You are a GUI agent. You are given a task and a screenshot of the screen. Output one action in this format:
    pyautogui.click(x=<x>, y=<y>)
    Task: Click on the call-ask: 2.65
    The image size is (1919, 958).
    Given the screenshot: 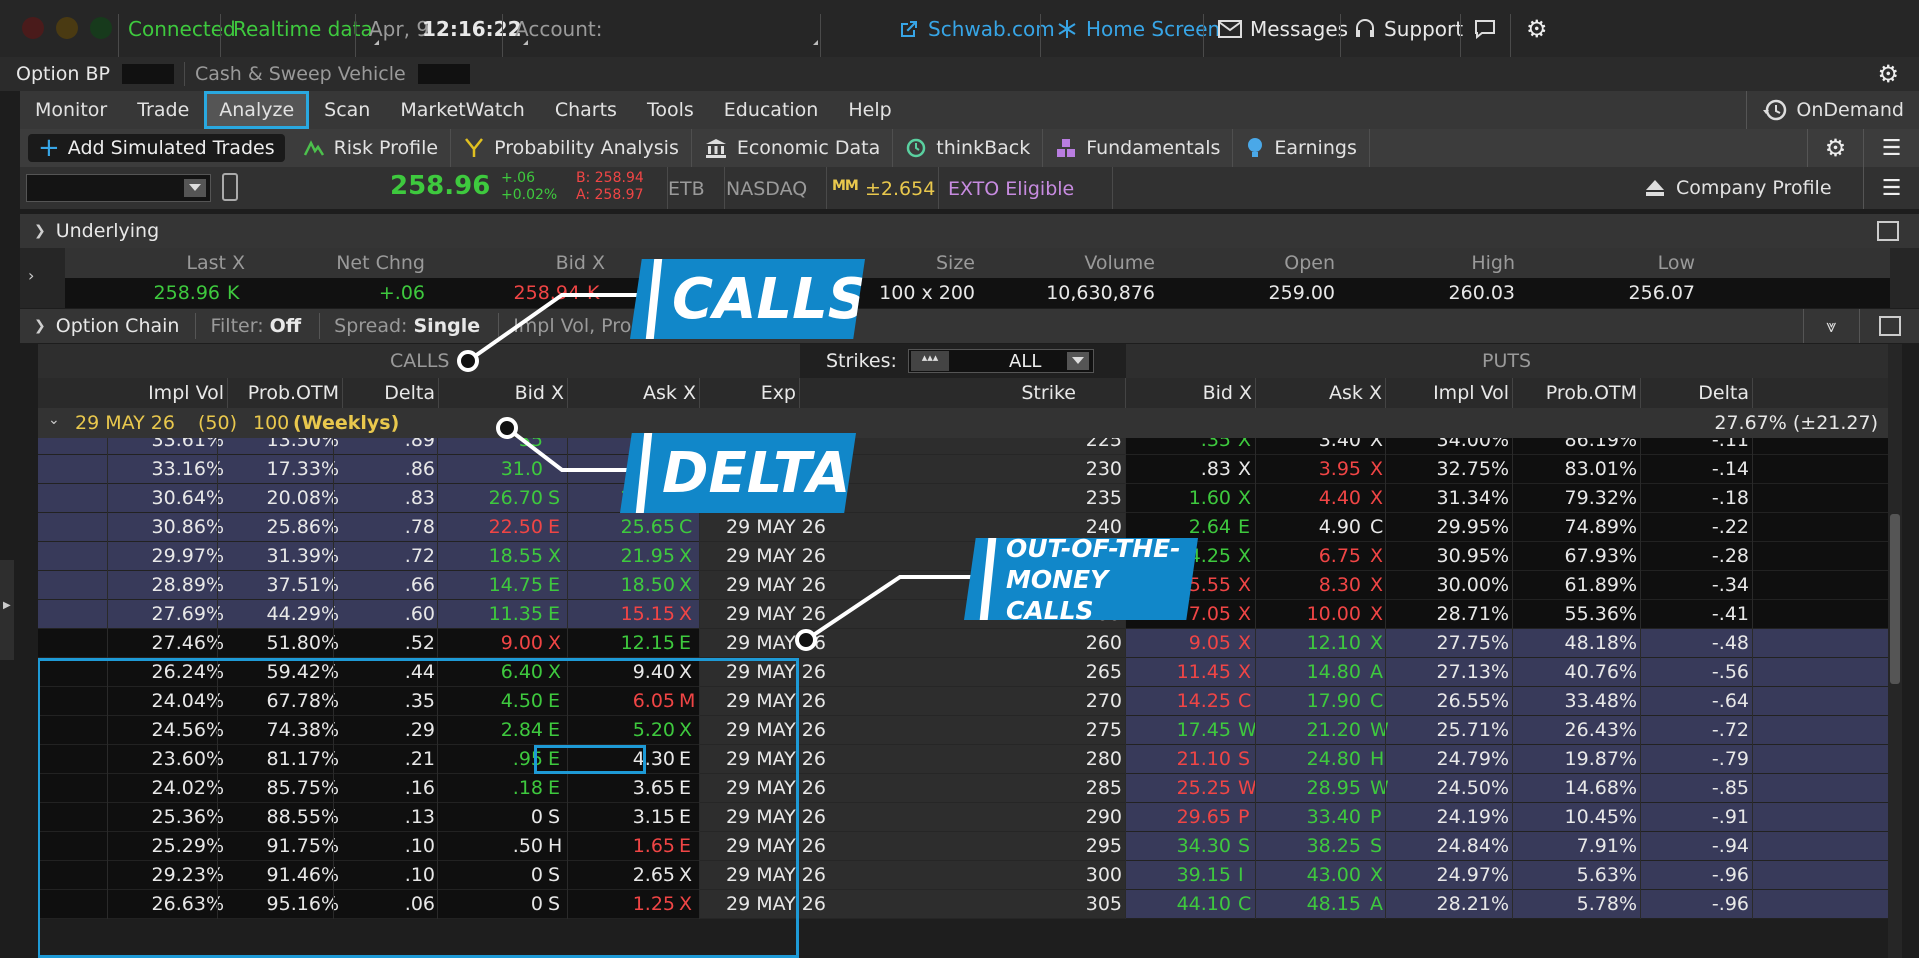 What is the action you would take?
    pyautogui.click(x=621, y=875)
    